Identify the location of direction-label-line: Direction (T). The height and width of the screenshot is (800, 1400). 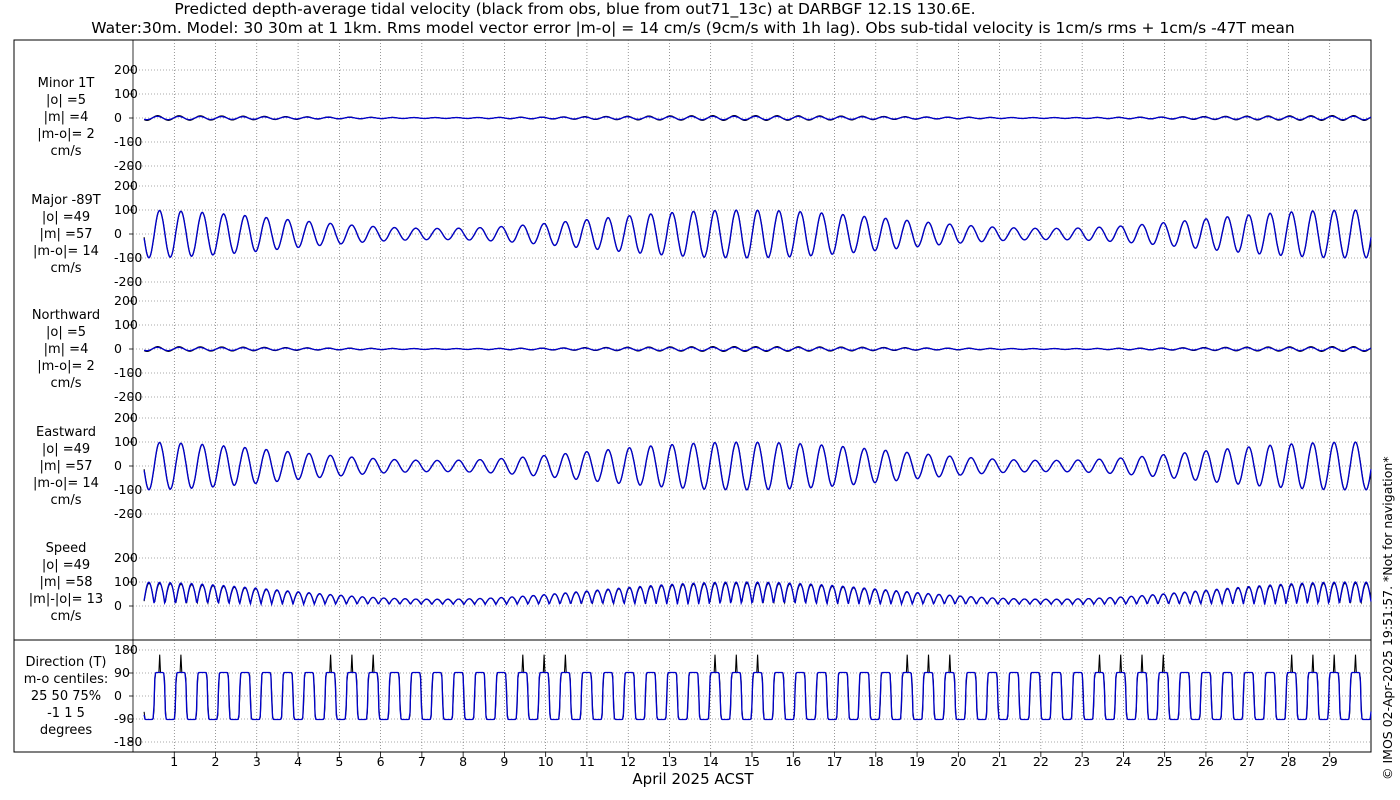
(66, 662).